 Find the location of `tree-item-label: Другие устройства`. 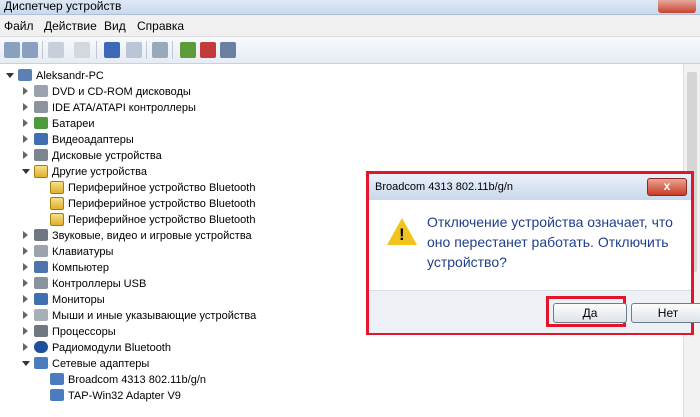

tree-item-label: Другие устройства is located at coordinates (99, 172).